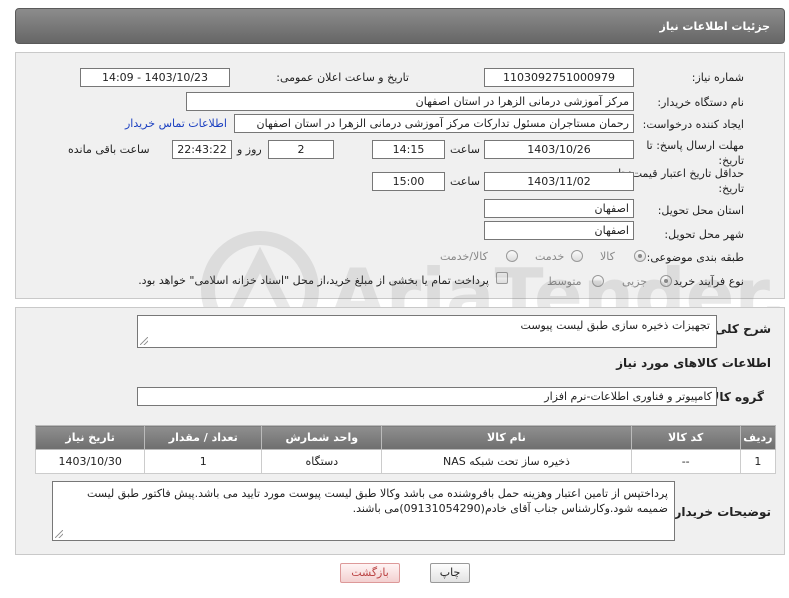 The image size is (789, 598). I want to click on price-date-field: 1403/11/02, so click(559, 181).